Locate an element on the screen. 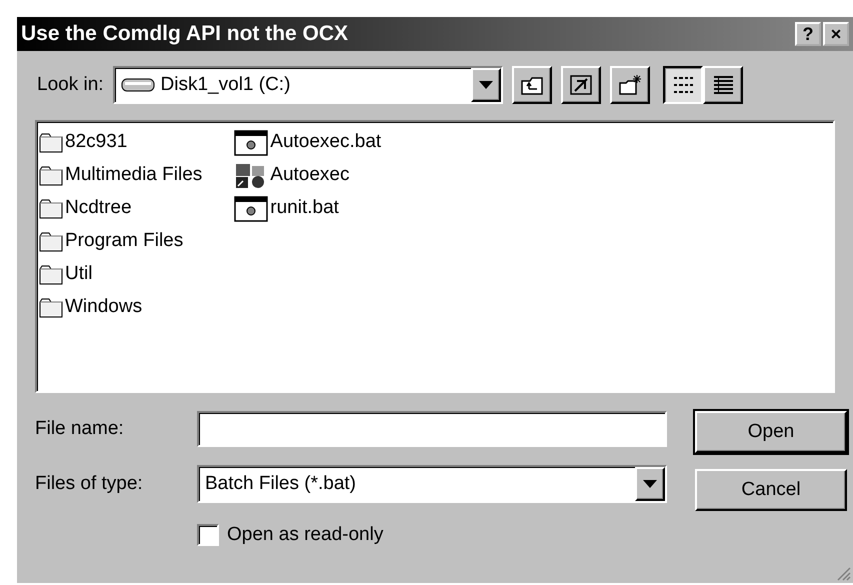  file-name: Windows is located at coordinates (103, 307).